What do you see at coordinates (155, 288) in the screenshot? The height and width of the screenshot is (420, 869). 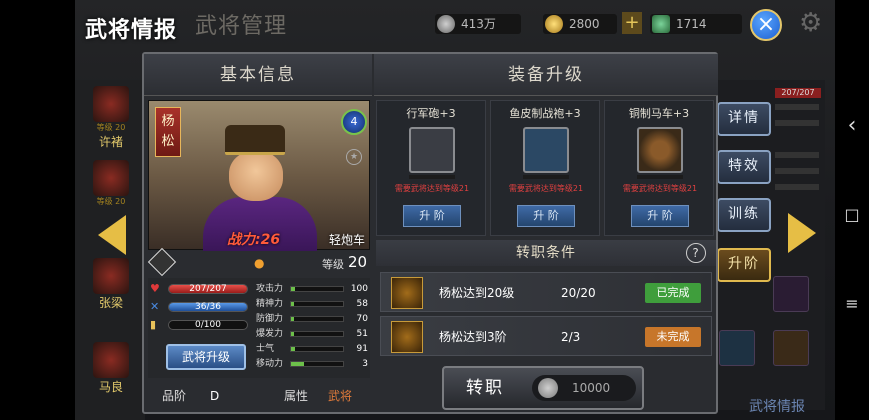 I see `heart-icon: ♥` at bounding box center [155, 288].